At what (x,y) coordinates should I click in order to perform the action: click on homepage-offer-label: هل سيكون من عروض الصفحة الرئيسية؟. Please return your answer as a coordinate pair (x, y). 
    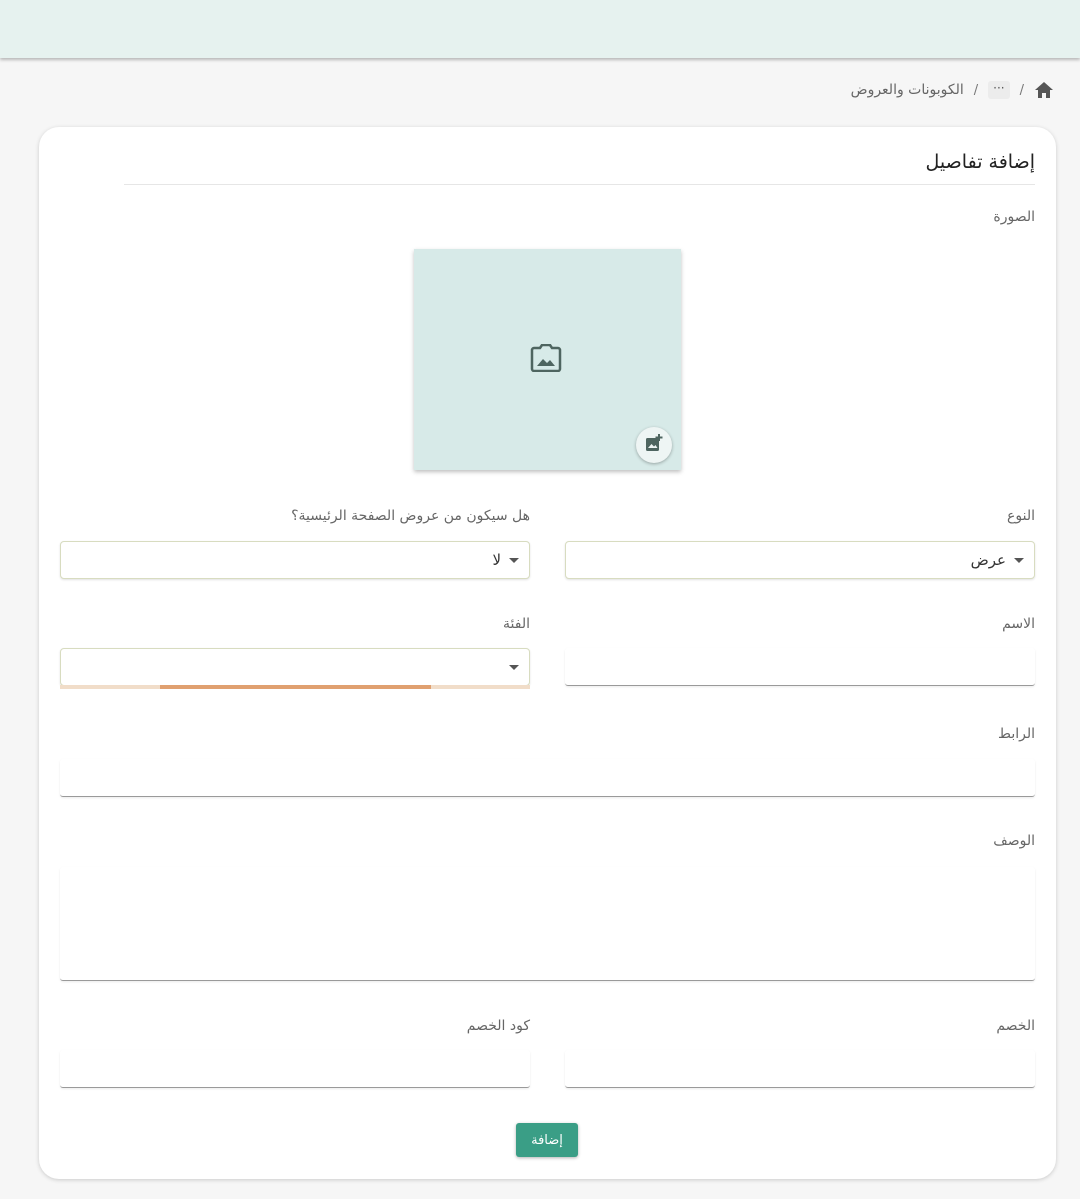
    Looking at the image, I should click on (410, 516).